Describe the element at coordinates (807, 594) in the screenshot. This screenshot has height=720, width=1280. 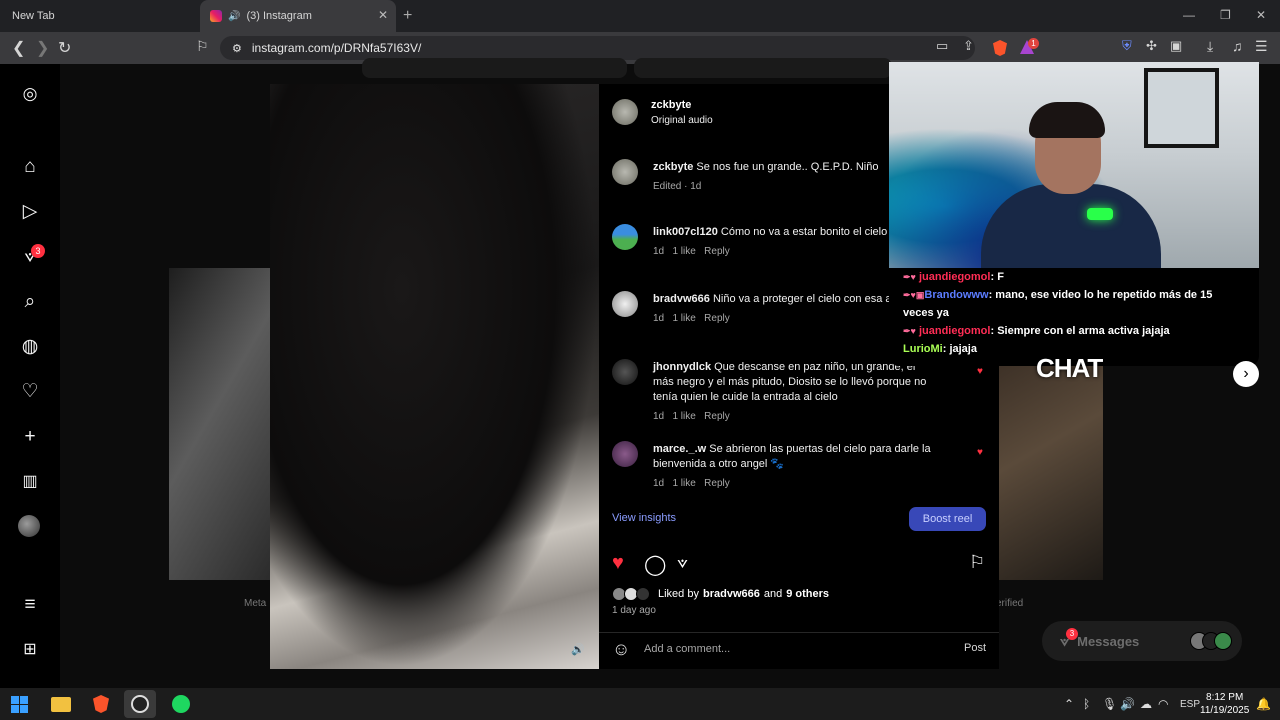
I see `liked-by-others: 9 others` at that location.